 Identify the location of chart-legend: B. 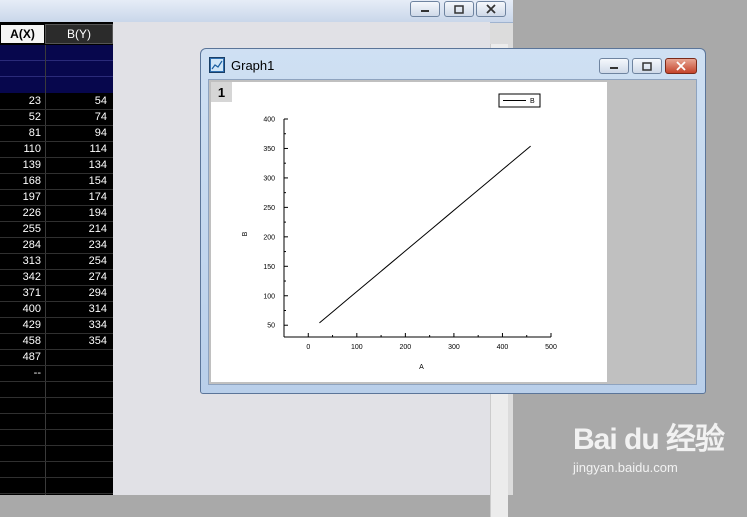
(519, 100).